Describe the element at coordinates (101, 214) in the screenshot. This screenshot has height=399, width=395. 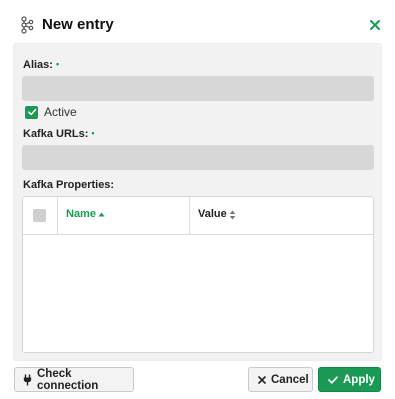
I see `sort-ascending-icon` at that location.